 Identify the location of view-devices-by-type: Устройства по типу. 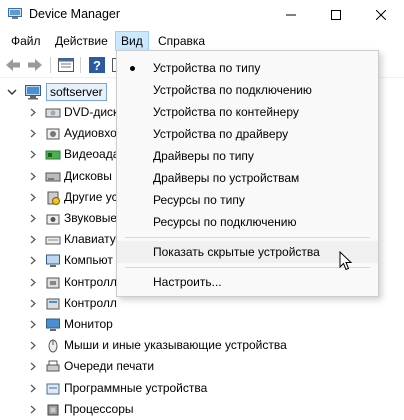
(247, 68).